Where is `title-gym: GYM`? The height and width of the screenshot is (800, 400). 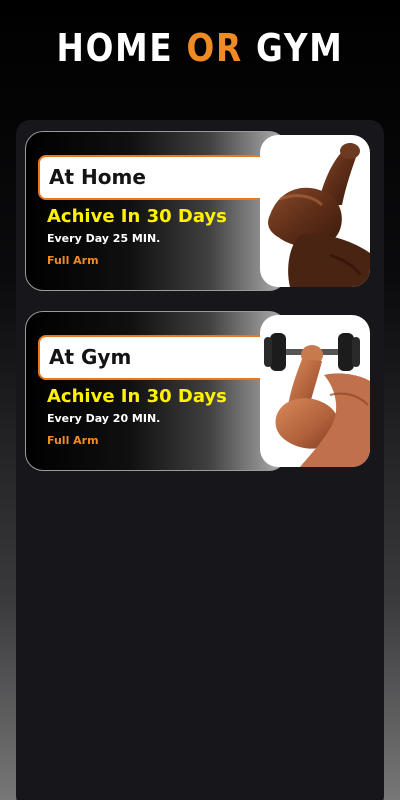 title-gym: GYM is located at coordinates (300, 48).